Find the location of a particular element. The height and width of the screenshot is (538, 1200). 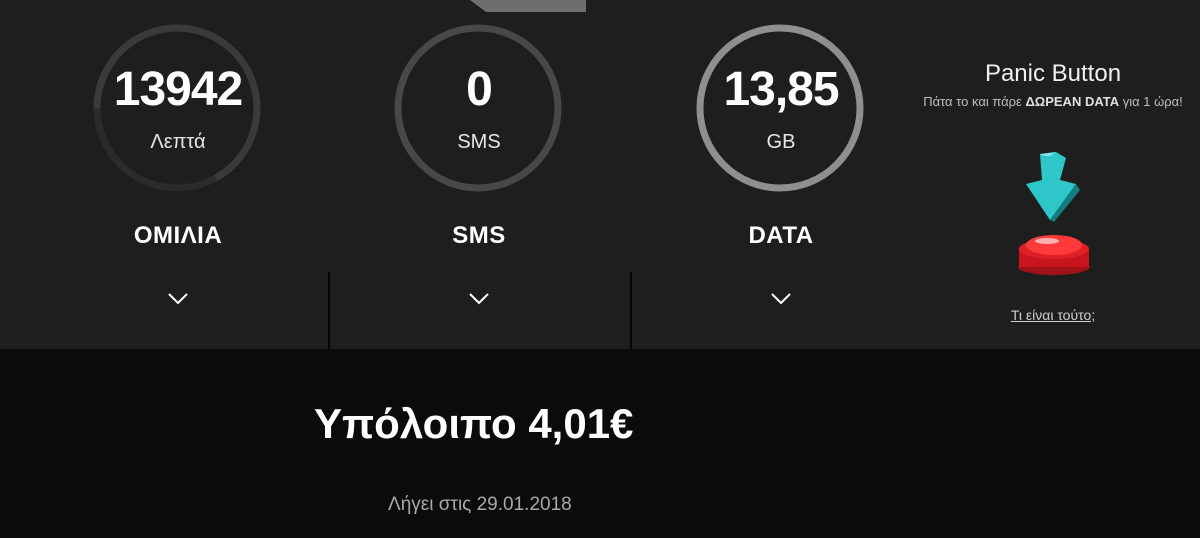

sms-value: 0 is located at coordinates (479, 89).